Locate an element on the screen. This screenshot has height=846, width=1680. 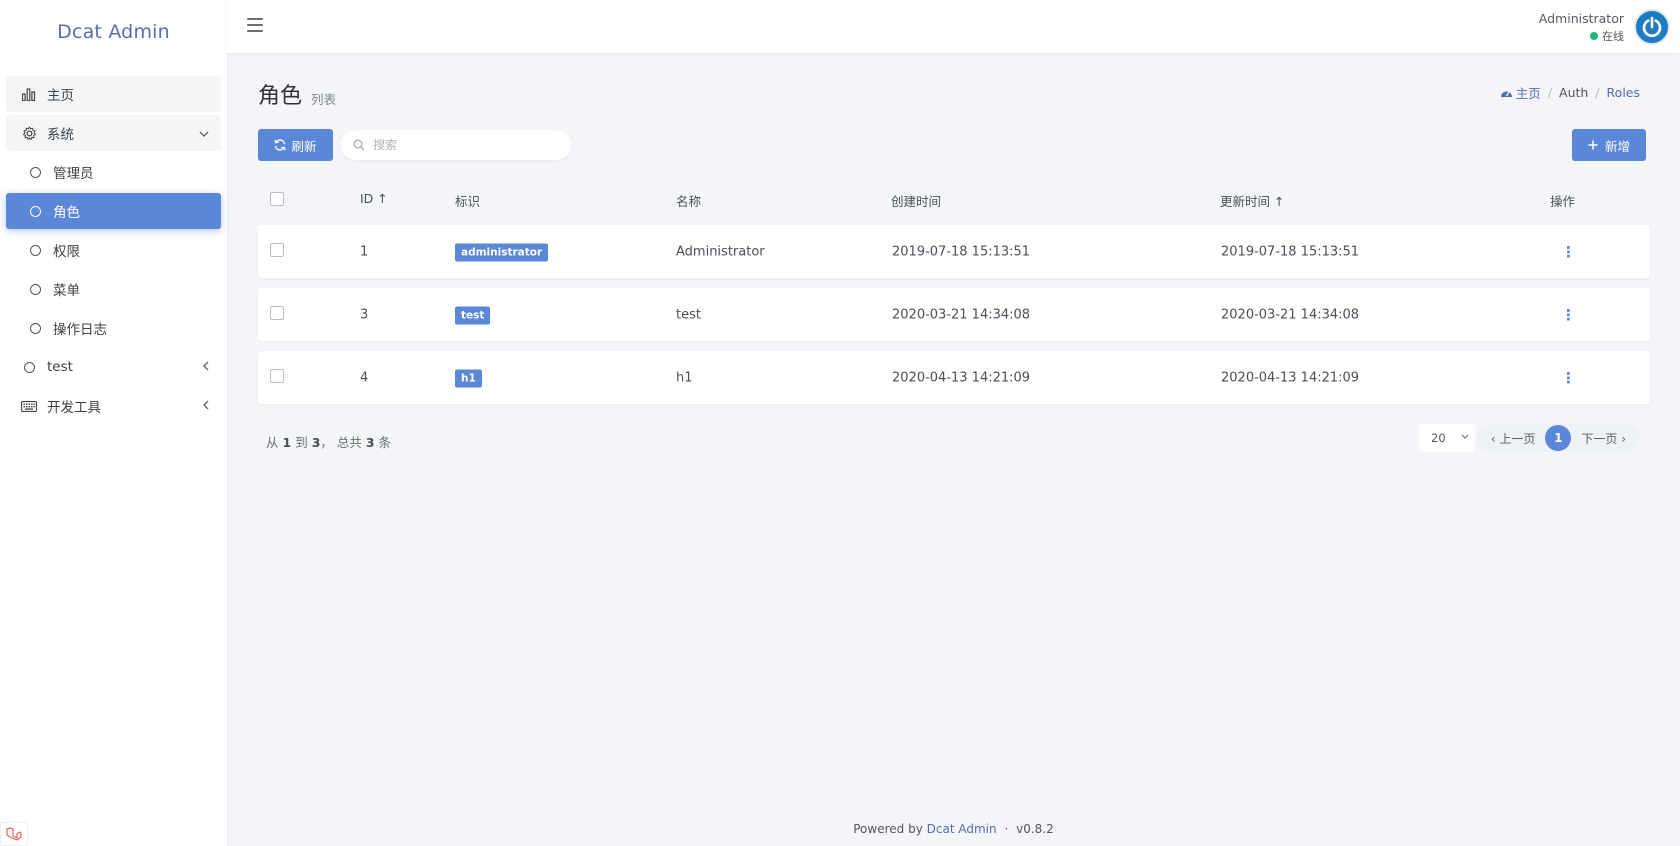
sidebar-item-label: 主页 is located at coordinates (60, 96).